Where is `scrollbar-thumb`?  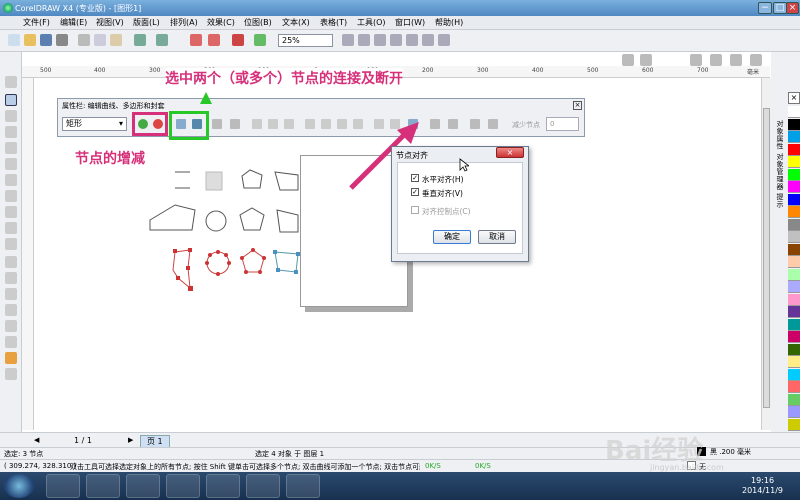
scrollbar-thumb is located at coordinates (766, 258).